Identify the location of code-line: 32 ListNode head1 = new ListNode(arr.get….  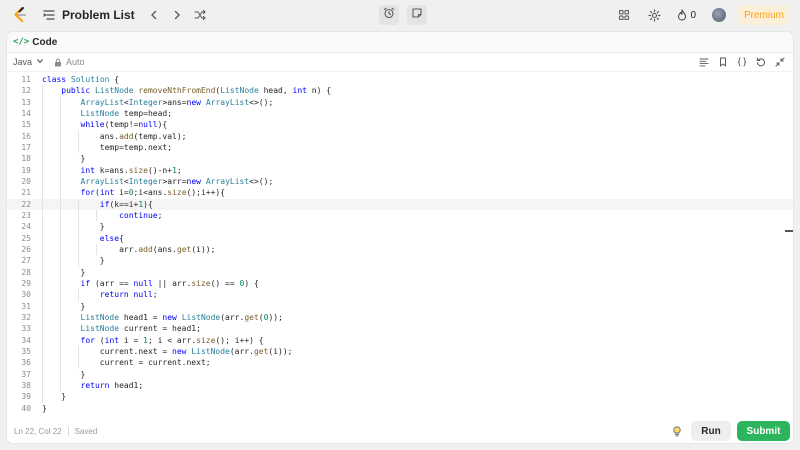
(400, 317).